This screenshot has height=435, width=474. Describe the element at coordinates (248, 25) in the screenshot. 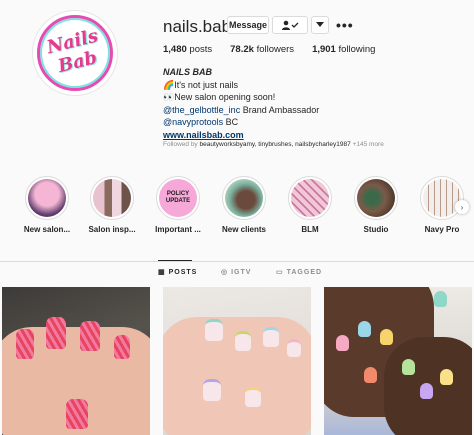

I see `message-button: Message` at that location.